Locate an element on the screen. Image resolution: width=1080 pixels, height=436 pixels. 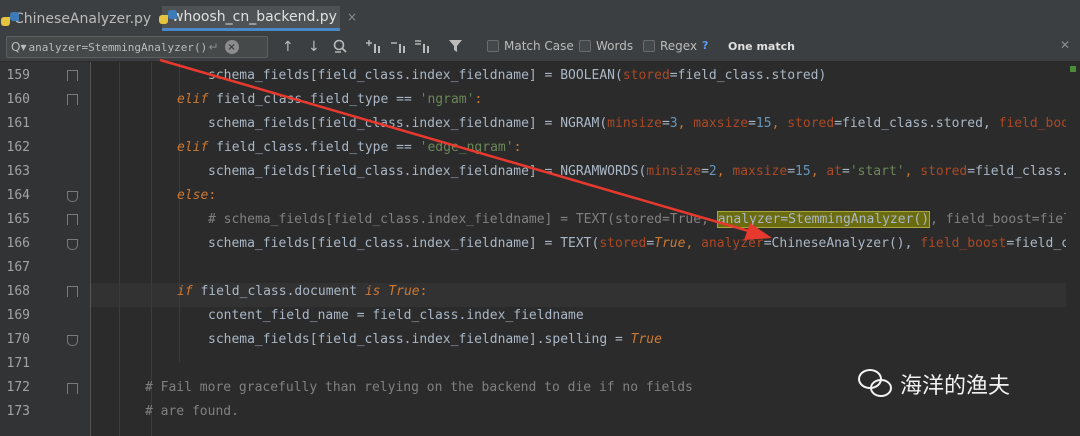
watermark-text: 海洋的渔夫 is located at coordinates (955, 386).